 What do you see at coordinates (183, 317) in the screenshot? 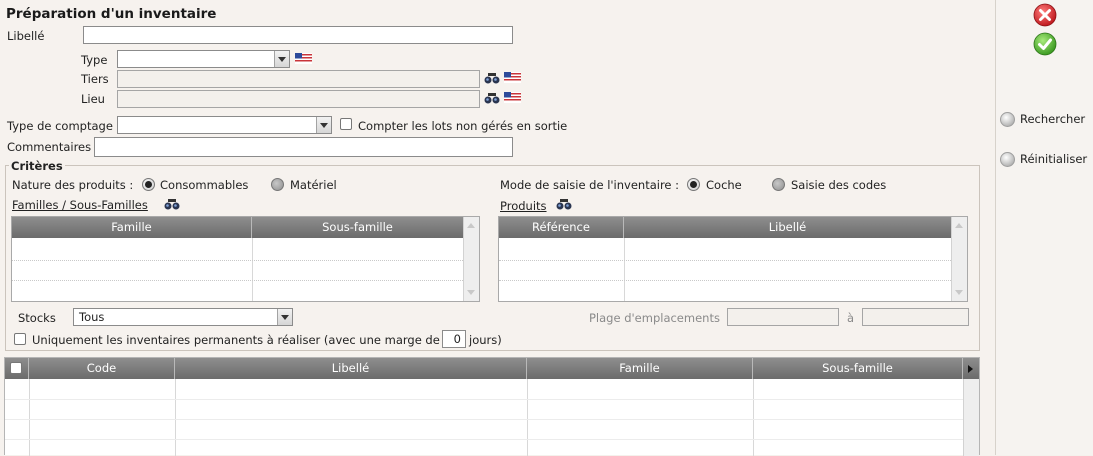
I see `stocks-select: Tous` at bounding box center [183, 317].